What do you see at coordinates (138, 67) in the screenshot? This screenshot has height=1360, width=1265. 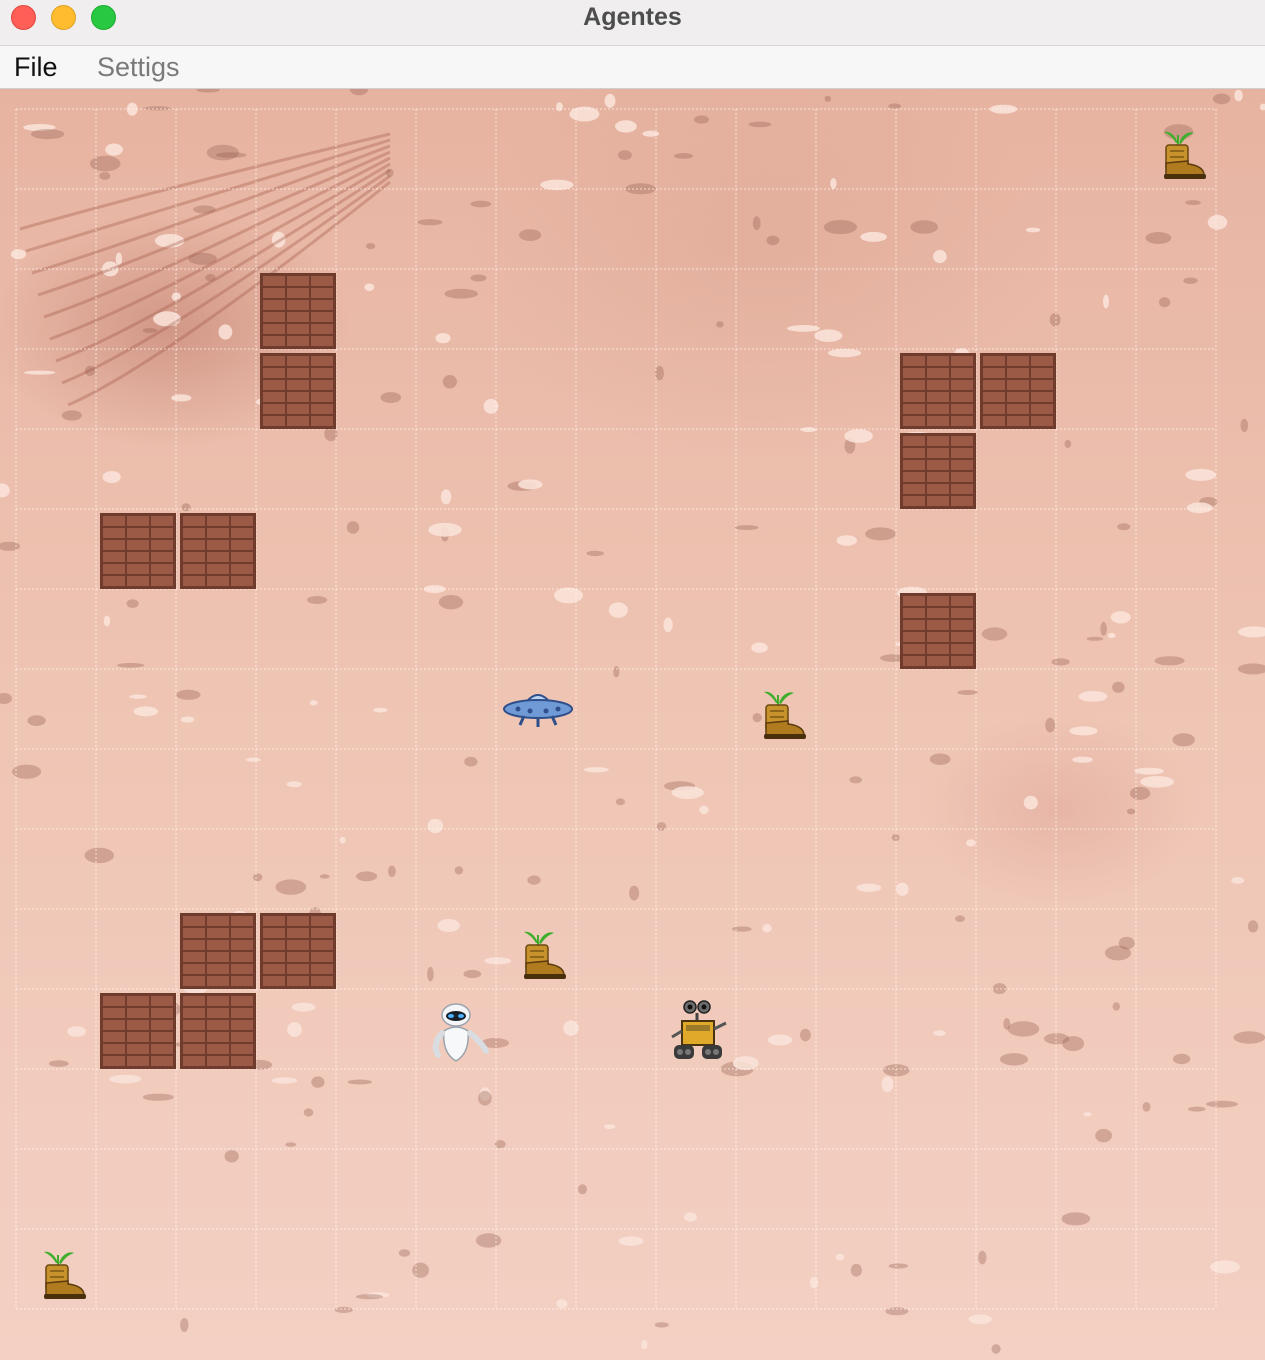 I see `menu-settings: Settigs` at bounding box center [138, 67].